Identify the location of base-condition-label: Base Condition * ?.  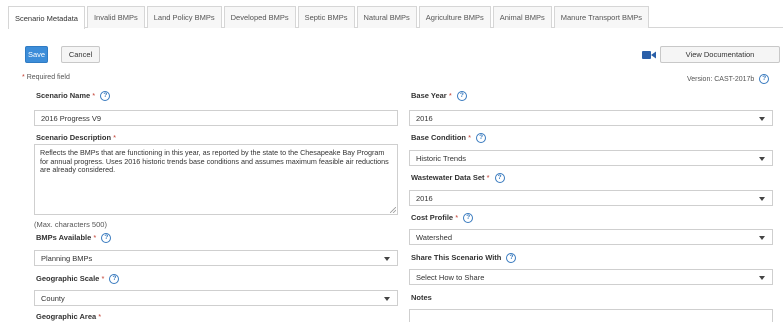
(449, 138).